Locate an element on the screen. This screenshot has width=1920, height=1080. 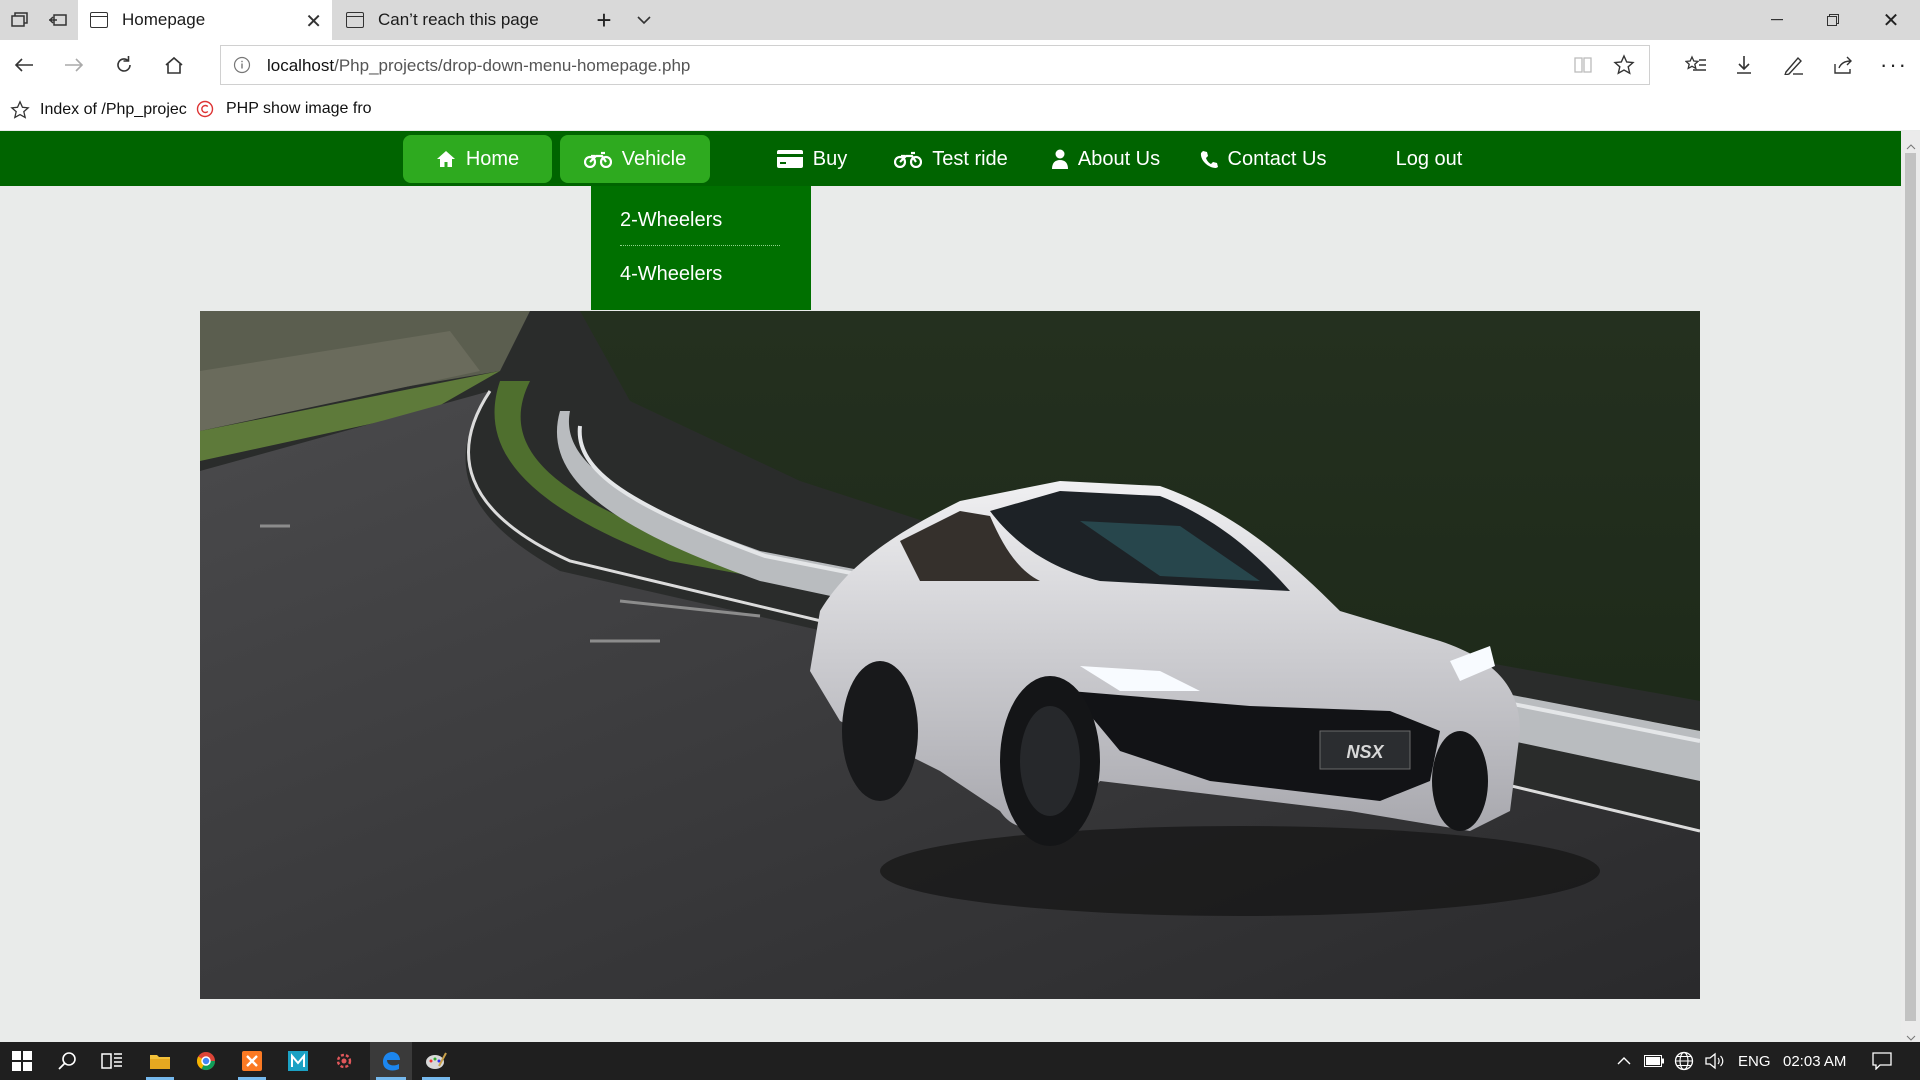
settings-gear-app-icon is located at coordinates (344, 1061).